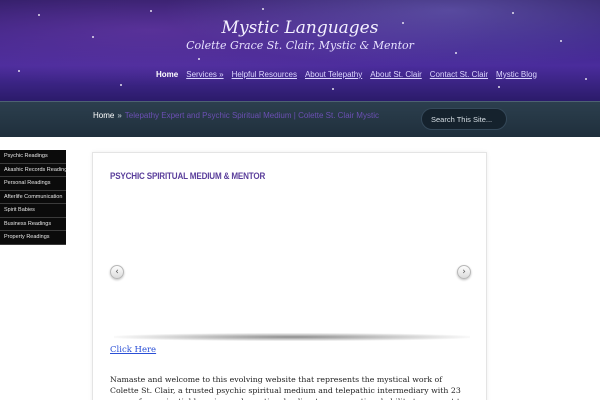 This screenshot has height=400, width=600. What do you see at coordinates (459, 74) in the screenshot?
I see `nav-contact-st-clair: Contact St. Clair` at bounding box center [459, 74].